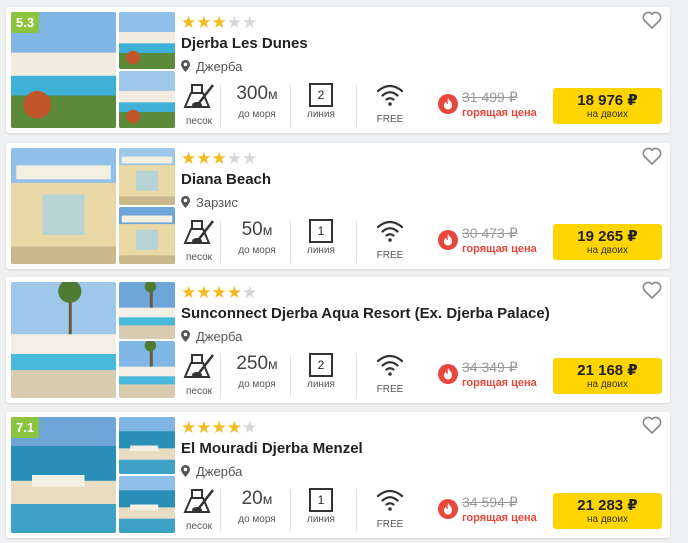  What do you see at coordinates (494, 374) in the screenshot?
I see `hot-price-block: 34 349 ₽ горящая цена` at bounding box center [494, 374].